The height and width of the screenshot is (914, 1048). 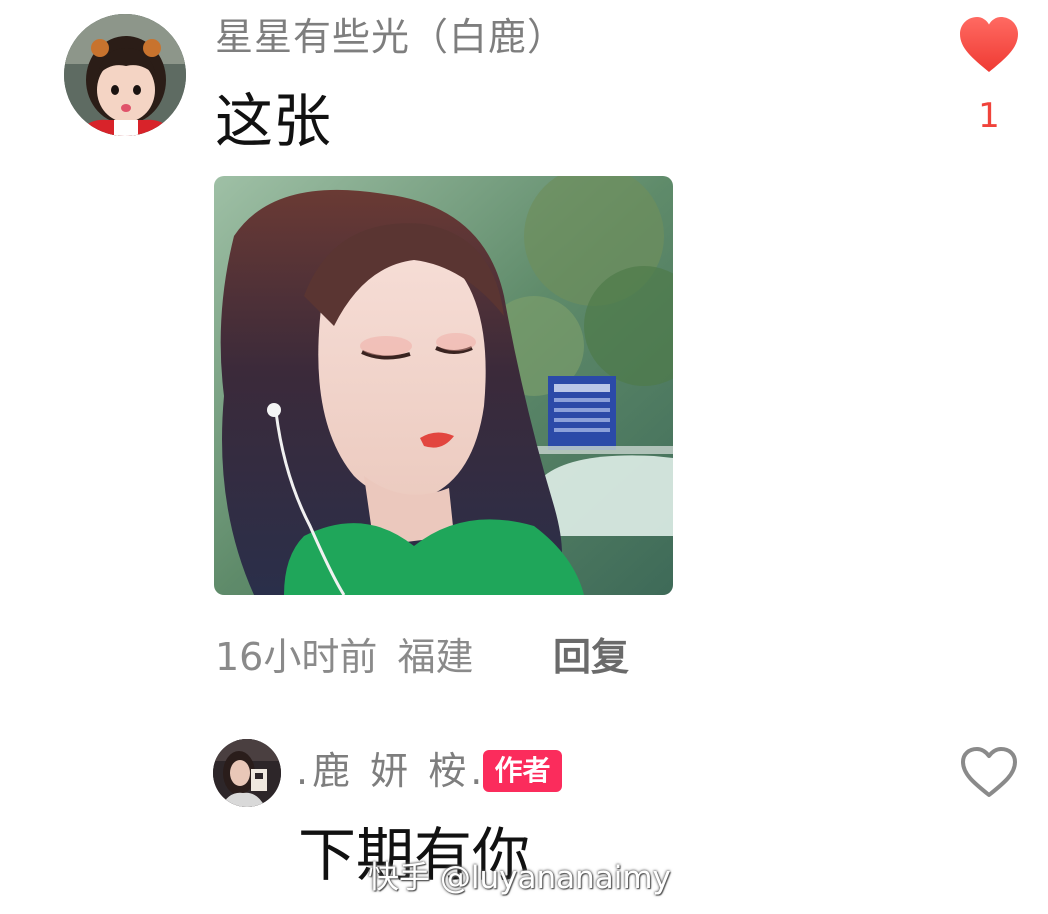 I want to click on comment-time: 16小时前, so click(x=296, y=657).